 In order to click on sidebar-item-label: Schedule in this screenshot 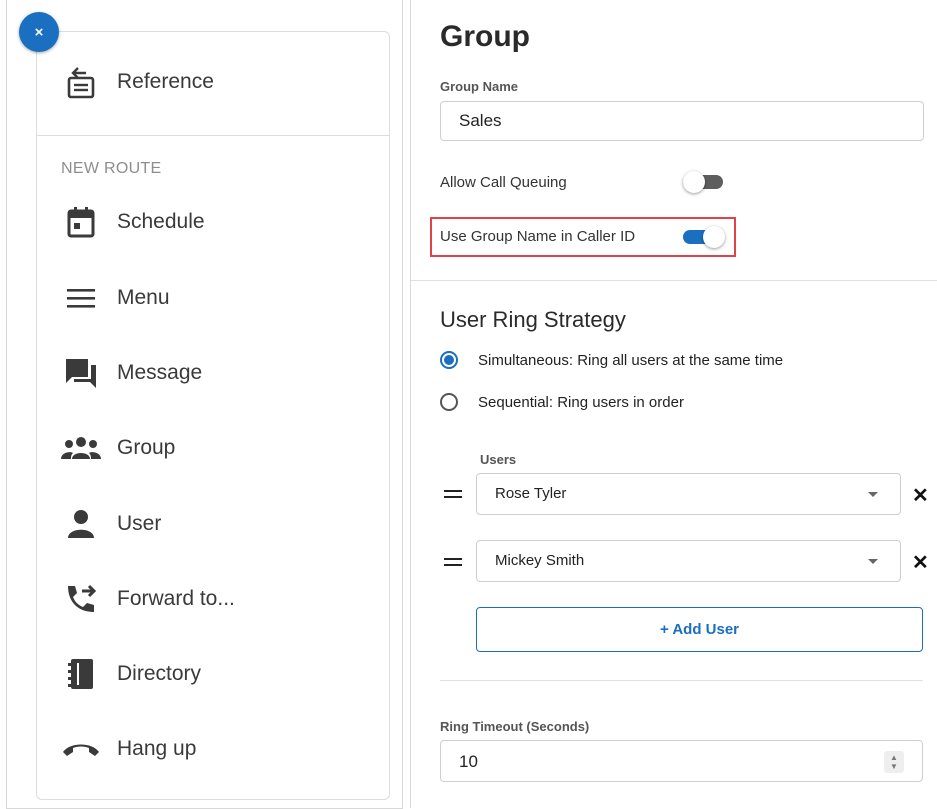, I will do `click(161, 221)`.